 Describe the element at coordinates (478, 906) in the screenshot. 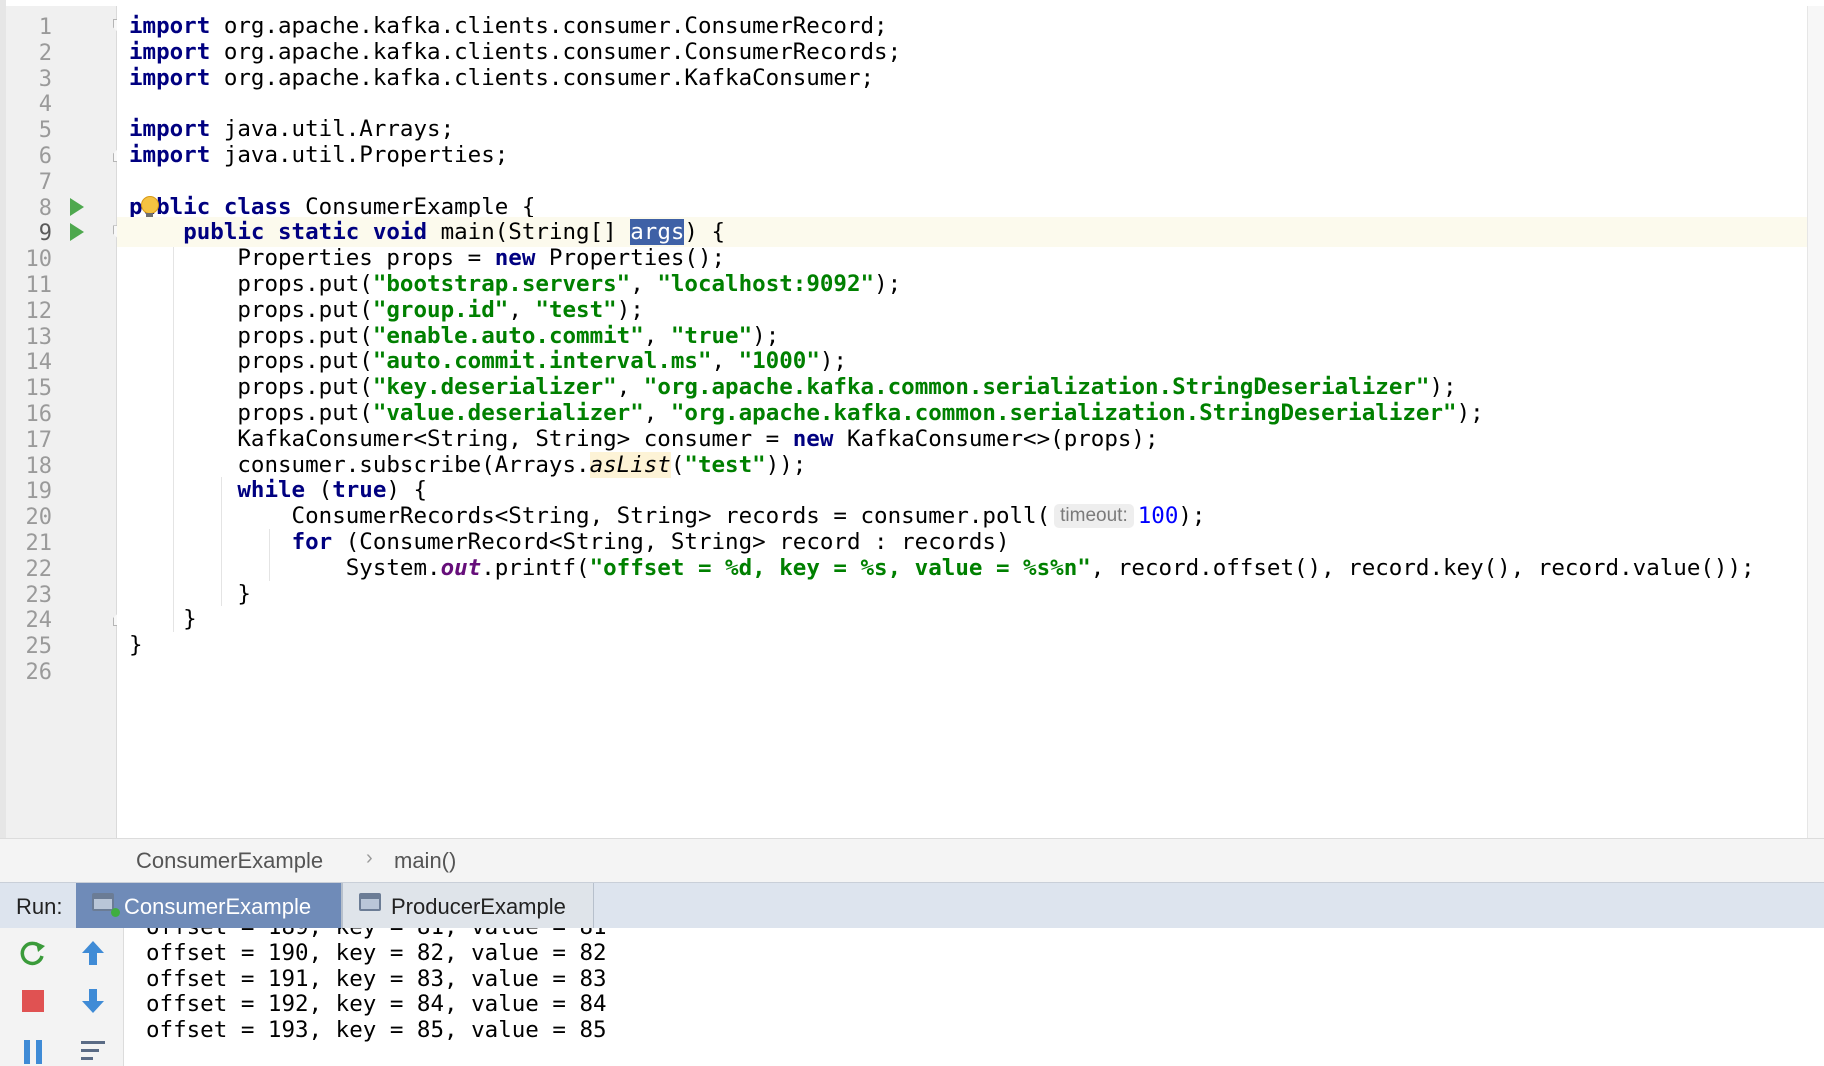

I see `tab-label: ProducerExample` at that location.